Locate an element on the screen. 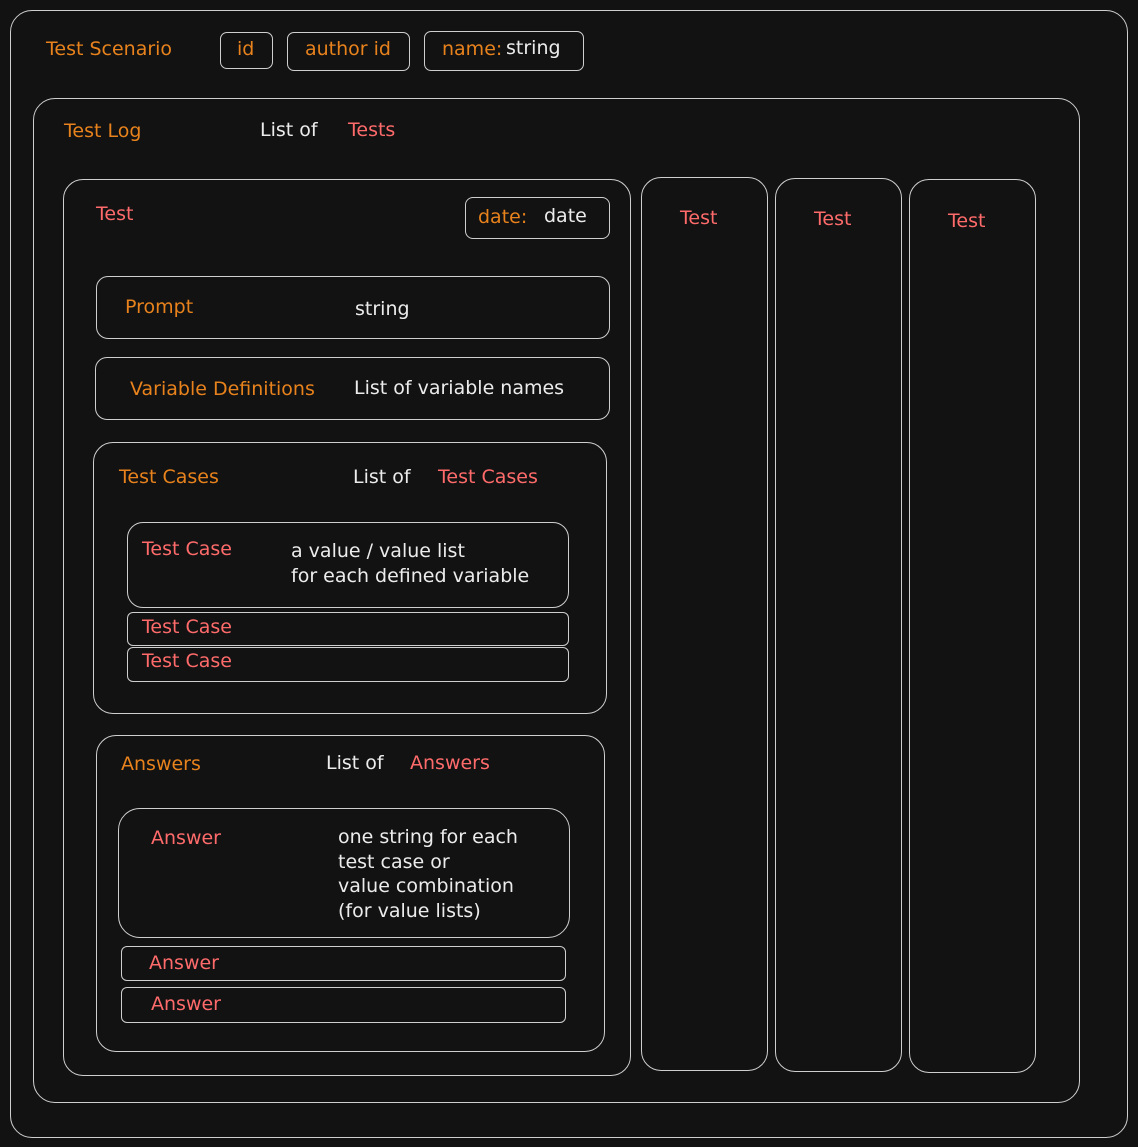 Image resolution: width=1138 pixels, height=1147 pixels. test-log-title: Test Log is located at coordinates (103, 131).